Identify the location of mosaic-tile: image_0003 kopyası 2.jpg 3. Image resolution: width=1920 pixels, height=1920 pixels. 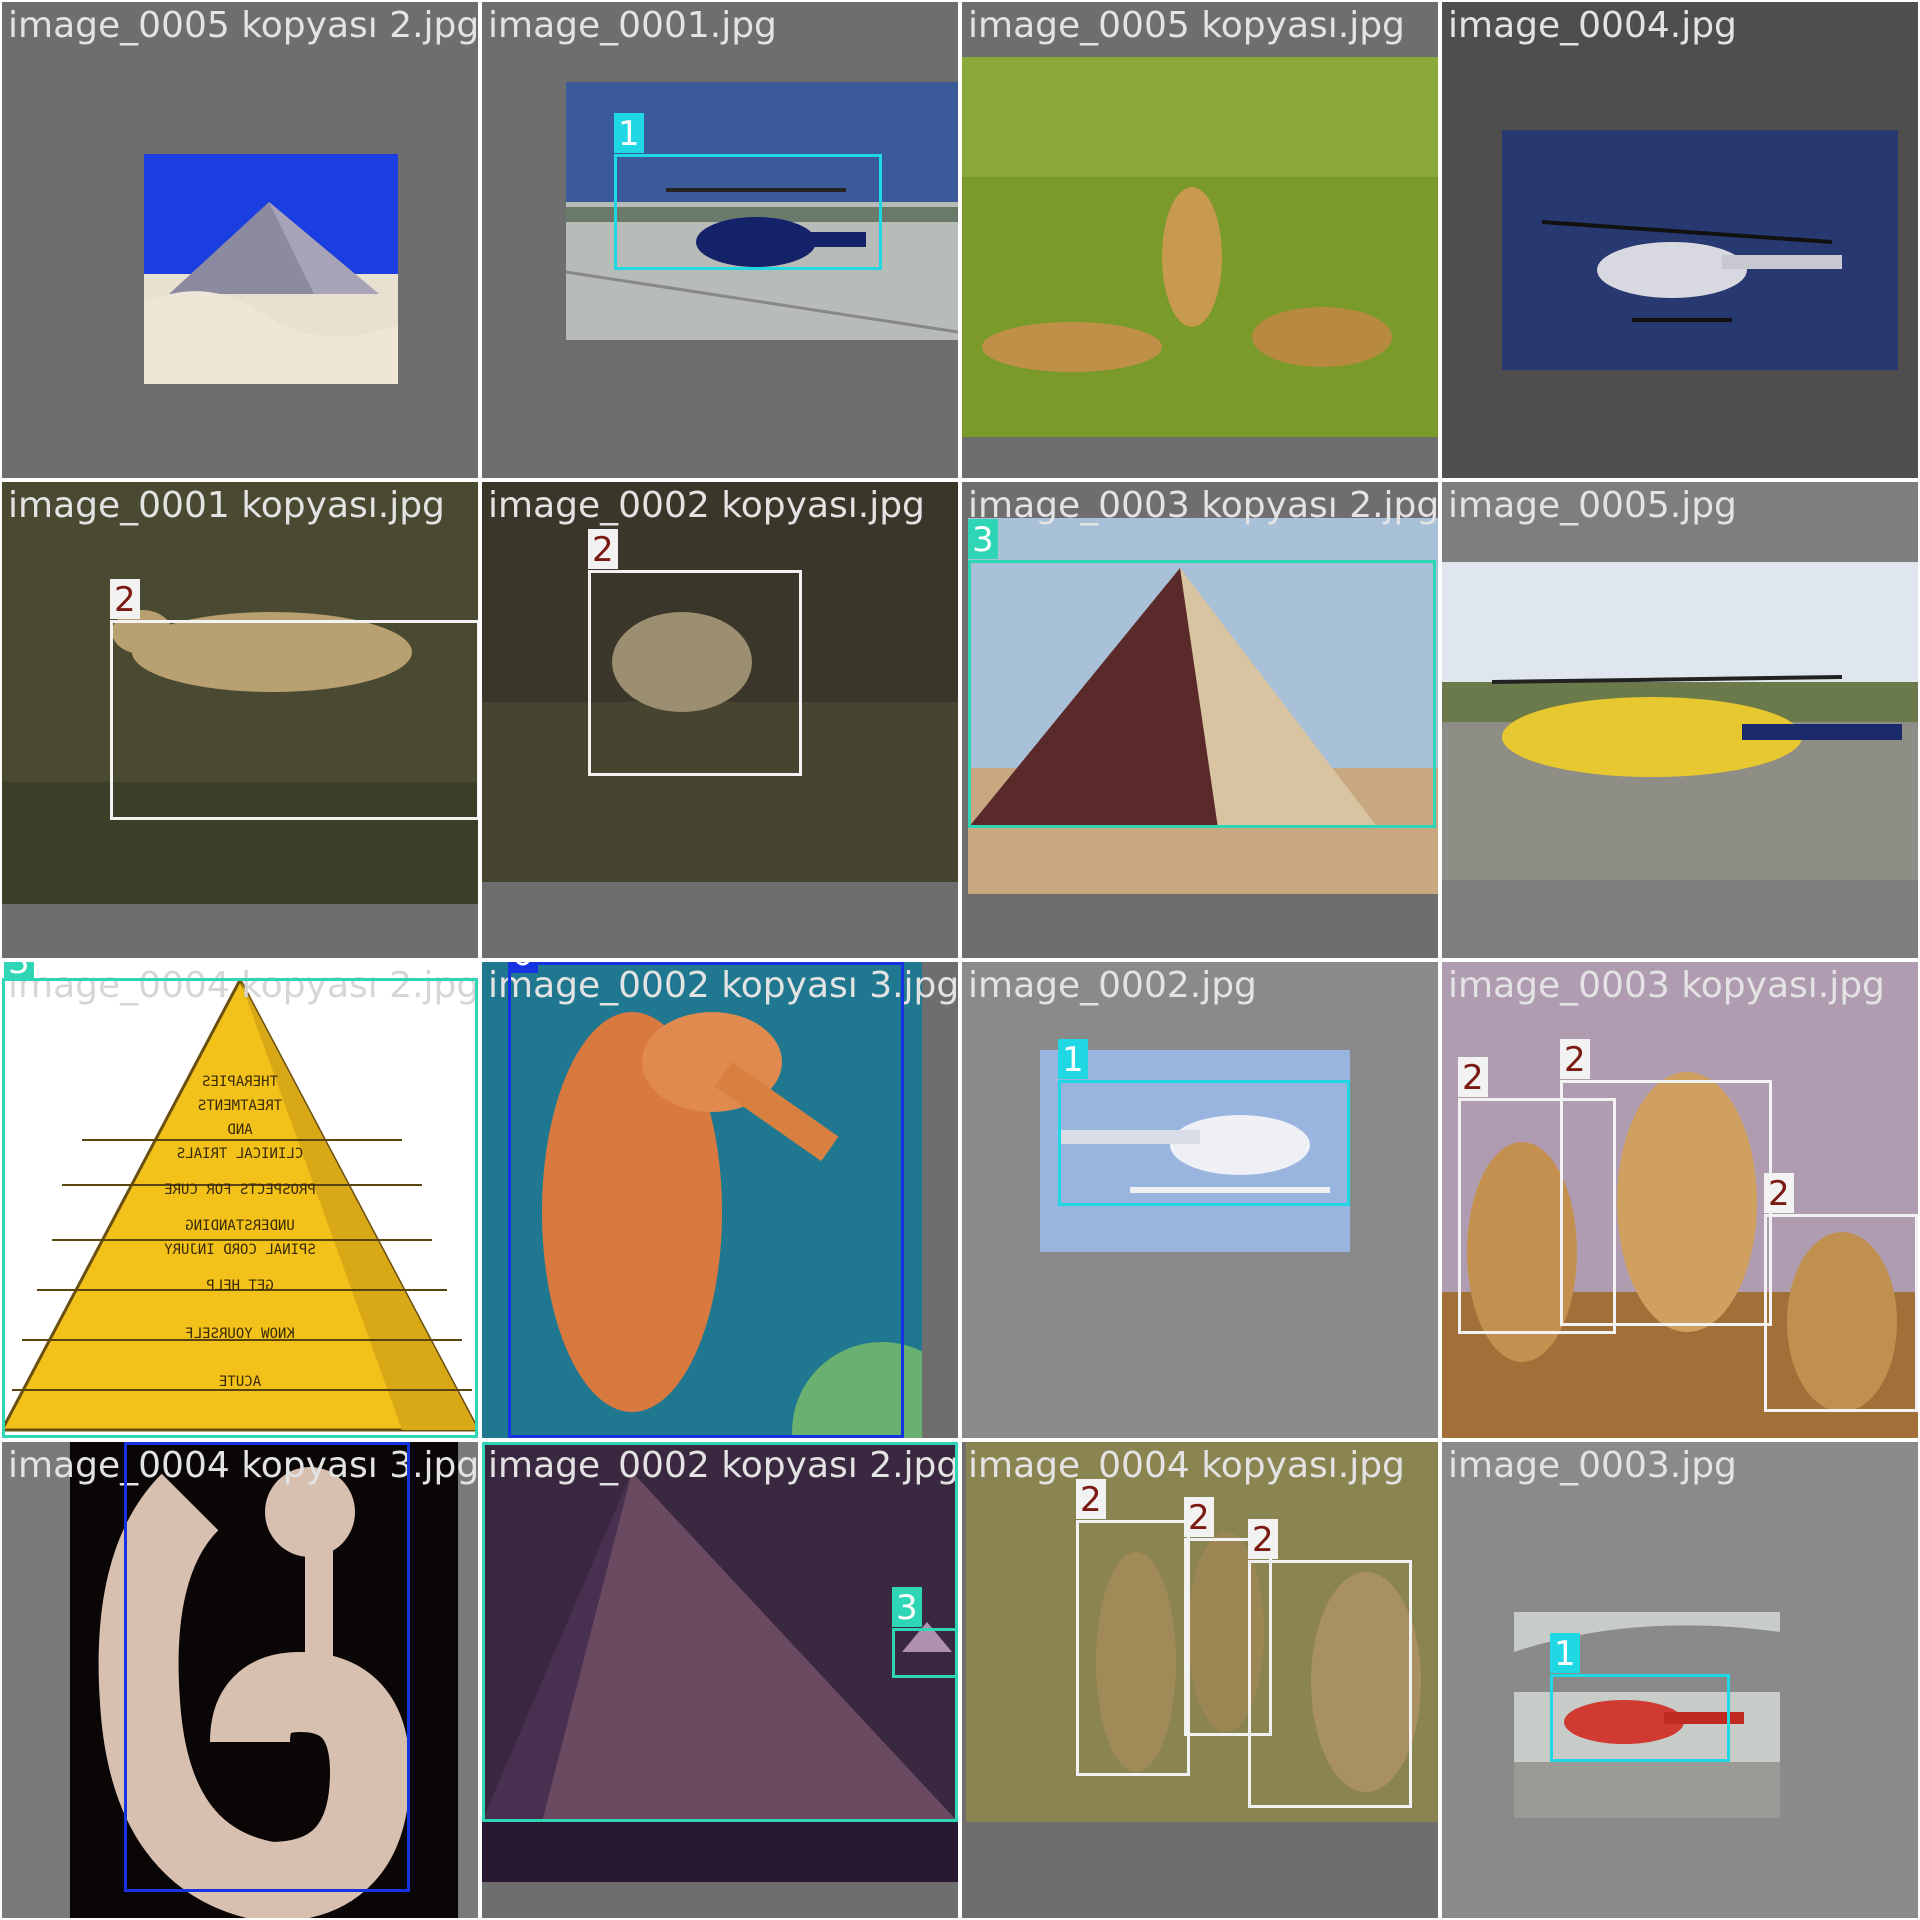
(1200, 720).